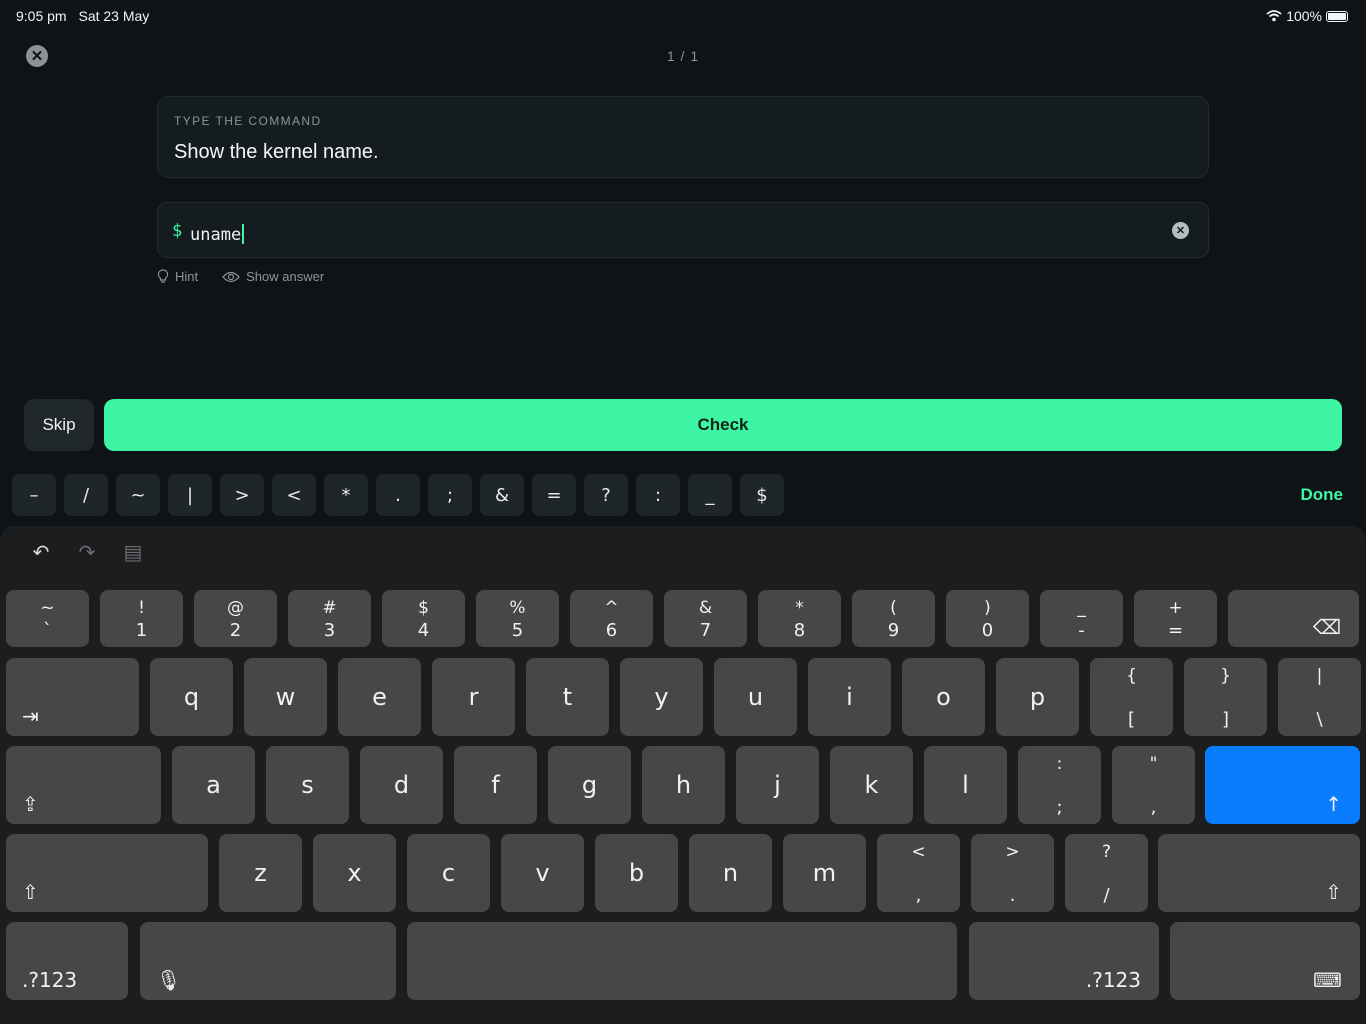  What do you see at coordinates (83, 785) in the screenshot?
I see `caps-lock-key: ⇪` at bounding box center [83, 785].